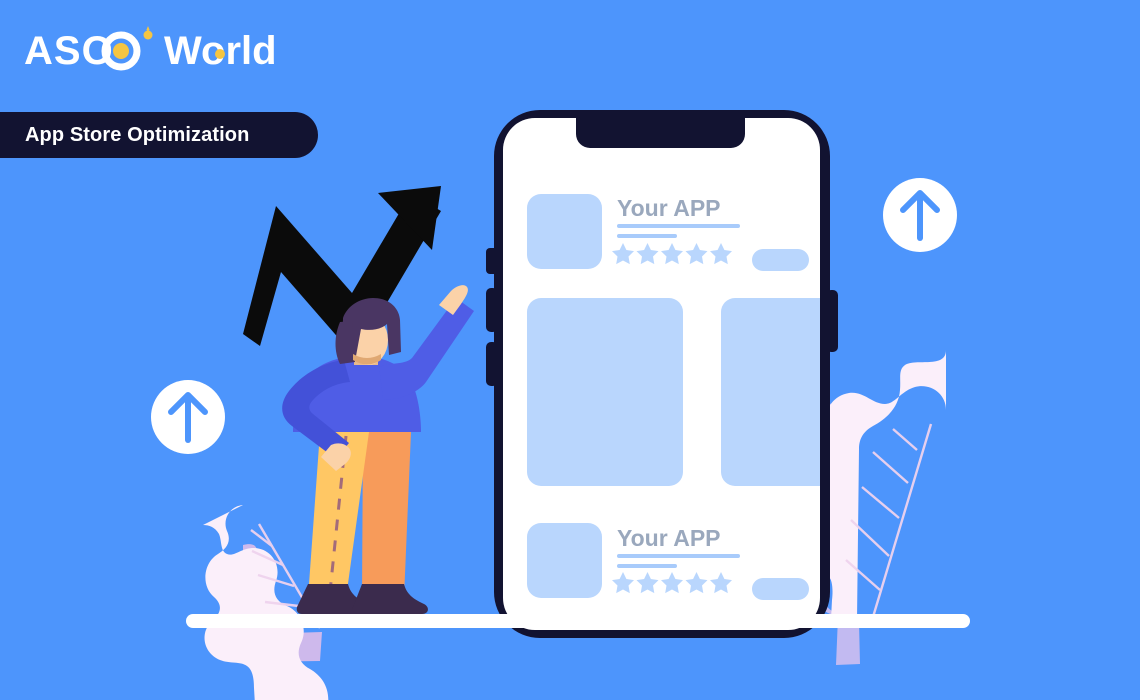 This screenshot has width=1140, height=700. Describe the element at coordinates (920, 215) in the screenshot. I see `up-arrow-badge-right` at that location.